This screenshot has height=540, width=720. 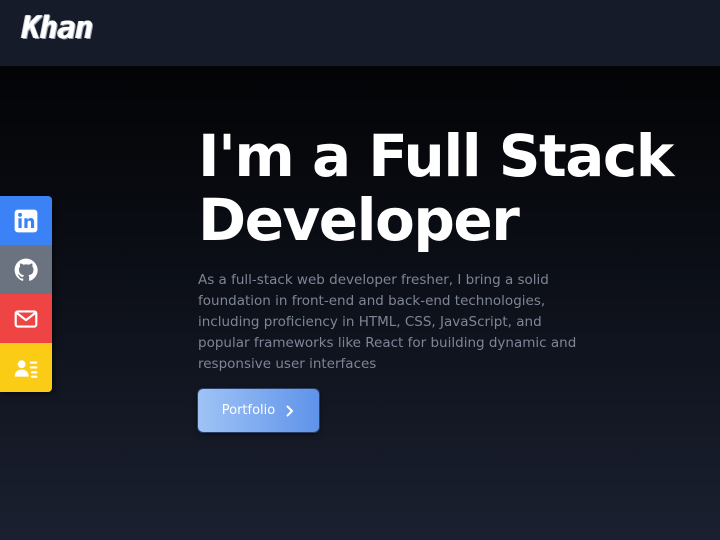 I want to click on linkedin-icon, so click(x=26, y=220).